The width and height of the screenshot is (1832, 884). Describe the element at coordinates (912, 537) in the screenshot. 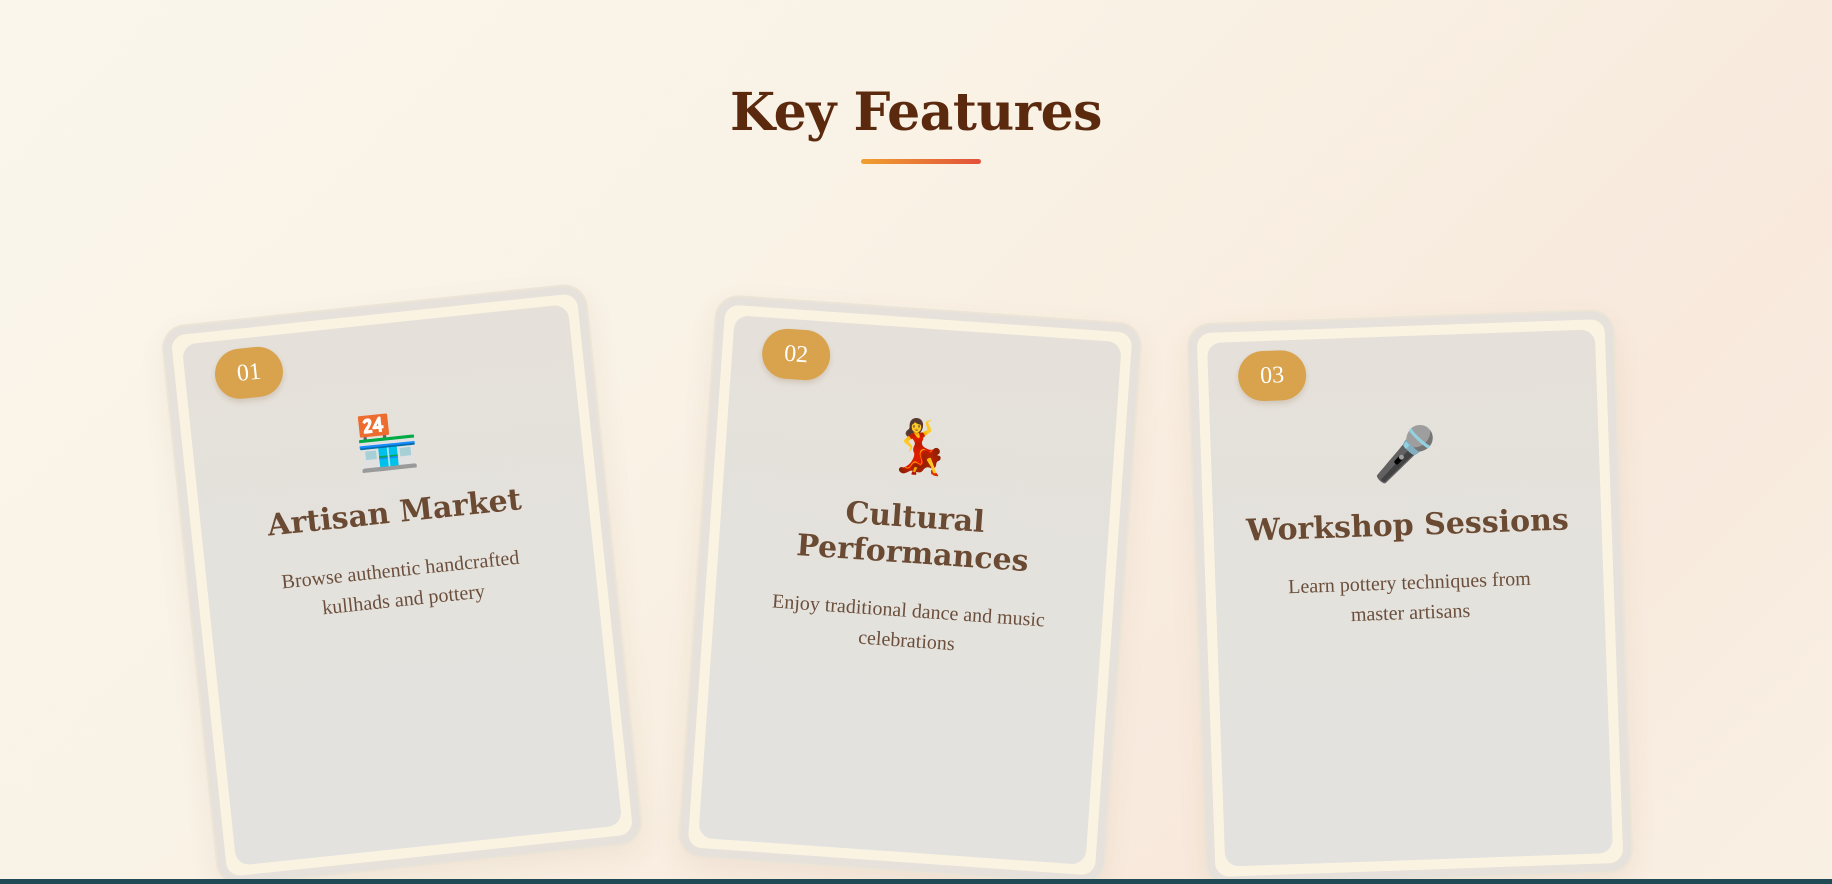

I see `card-title: Cultural Performances` at that location.